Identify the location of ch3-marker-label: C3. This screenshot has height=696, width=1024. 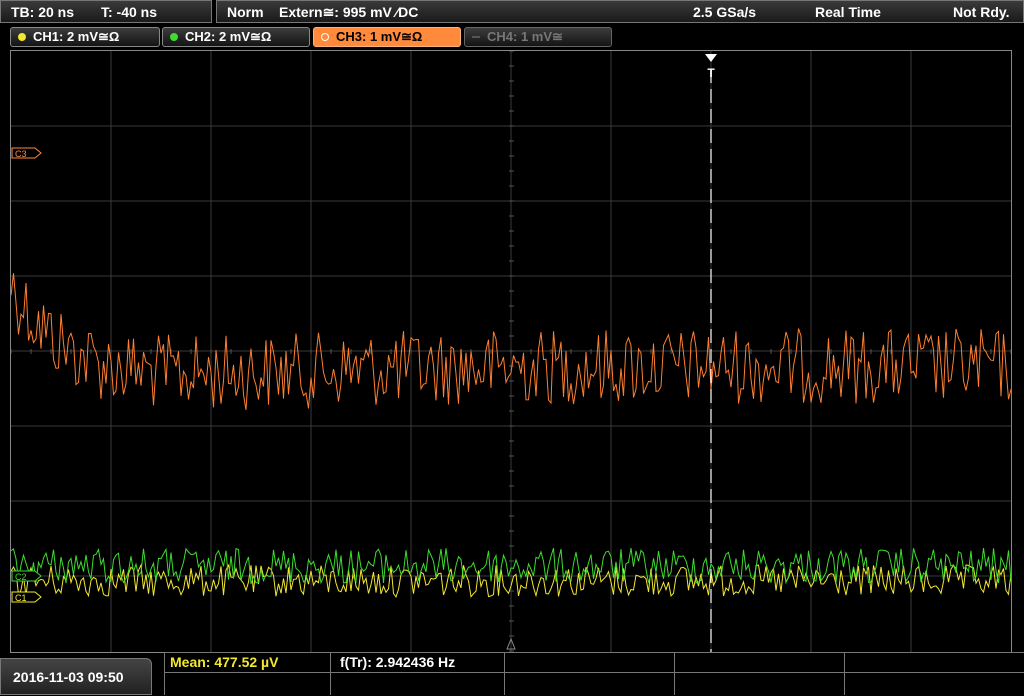
(21, 154).